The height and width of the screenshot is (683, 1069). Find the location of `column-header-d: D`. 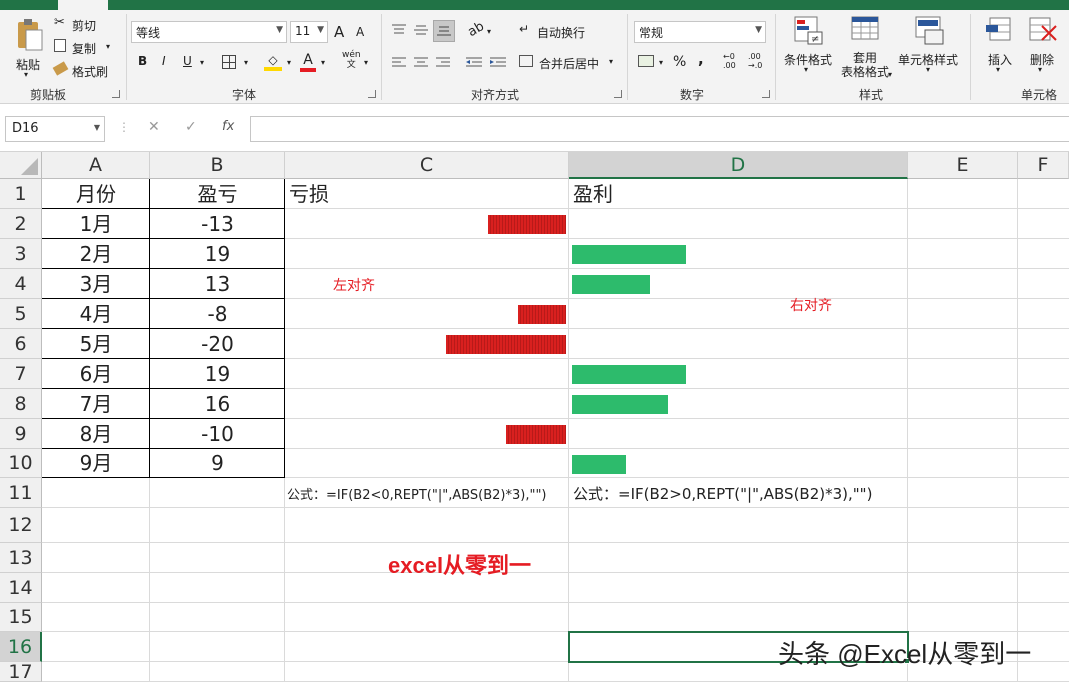

column-header-d: D is located at coordinates (738, 165).